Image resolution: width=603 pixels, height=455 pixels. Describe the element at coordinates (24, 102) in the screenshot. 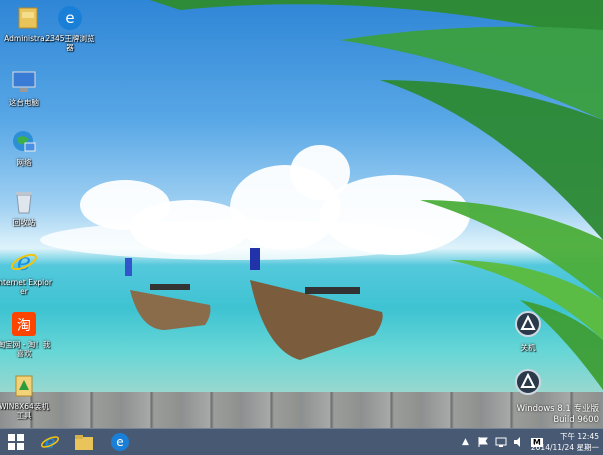

I see `desktop-icon-label: 这台电脑` at that location.